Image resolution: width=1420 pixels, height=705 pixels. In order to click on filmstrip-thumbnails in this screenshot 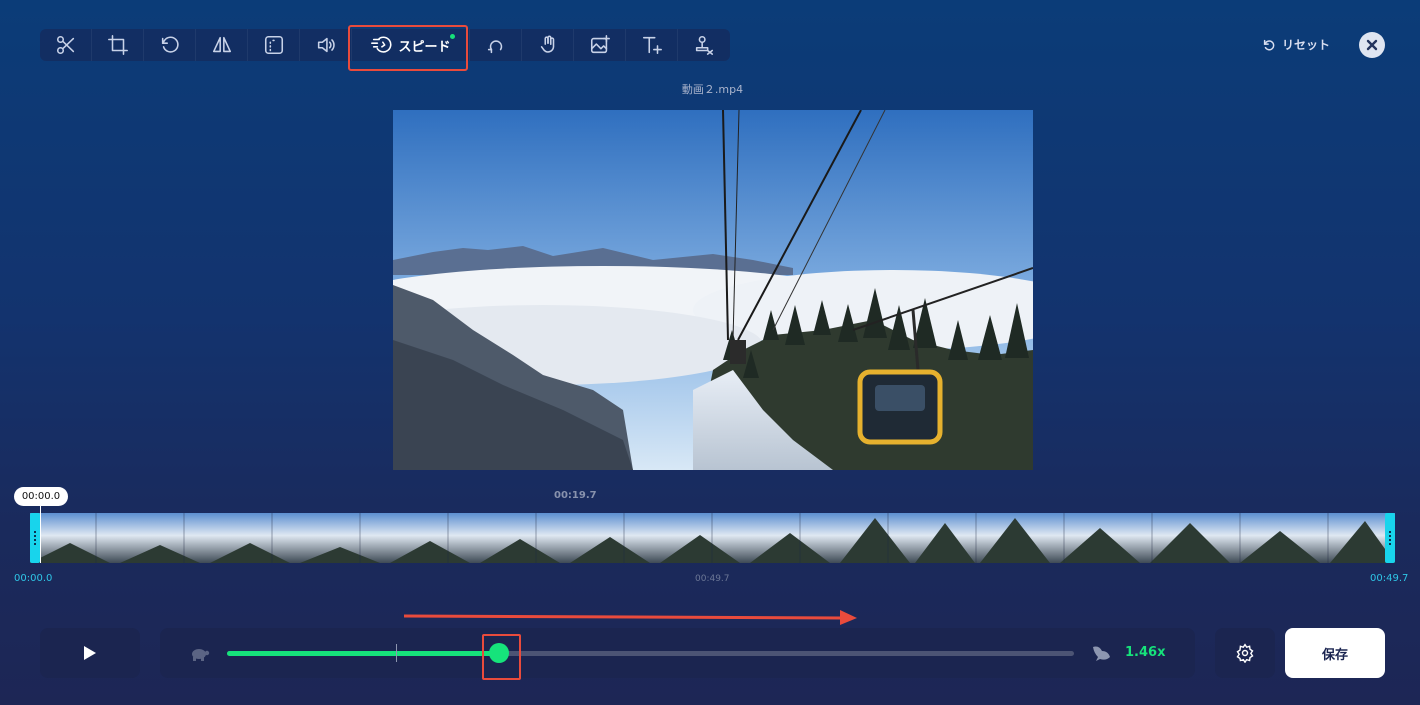, I will do `click(712, 538)`.